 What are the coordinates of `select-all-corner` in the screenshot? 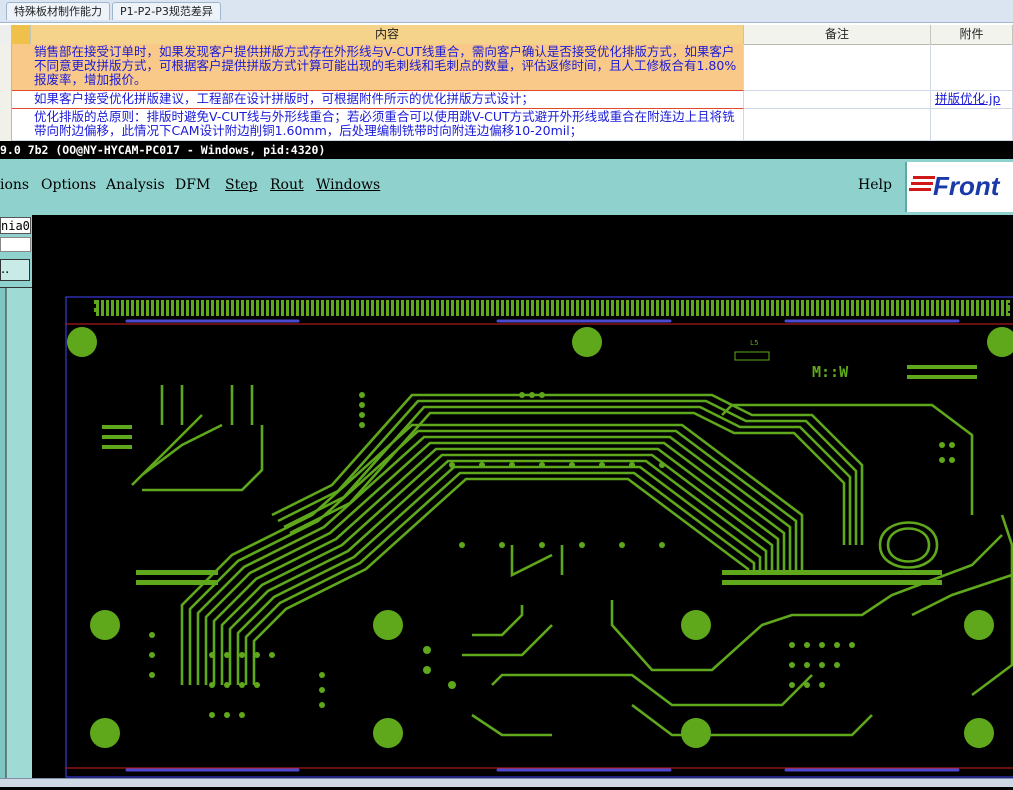 It's located at (6, 34).